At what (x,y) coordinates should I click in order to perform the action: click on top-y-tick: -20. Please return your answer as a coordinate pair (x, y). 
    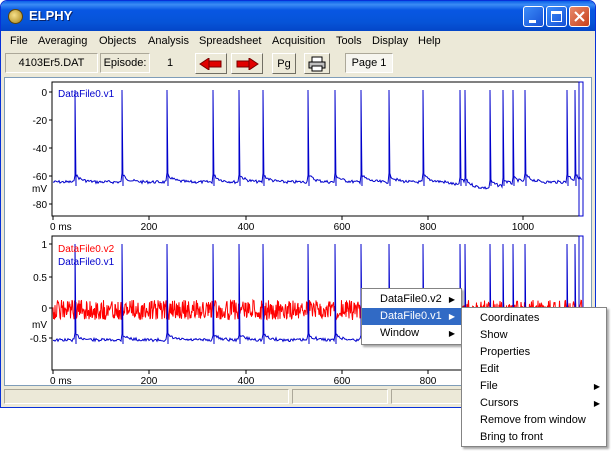
    Looking at the image, I should click on (40, 121).